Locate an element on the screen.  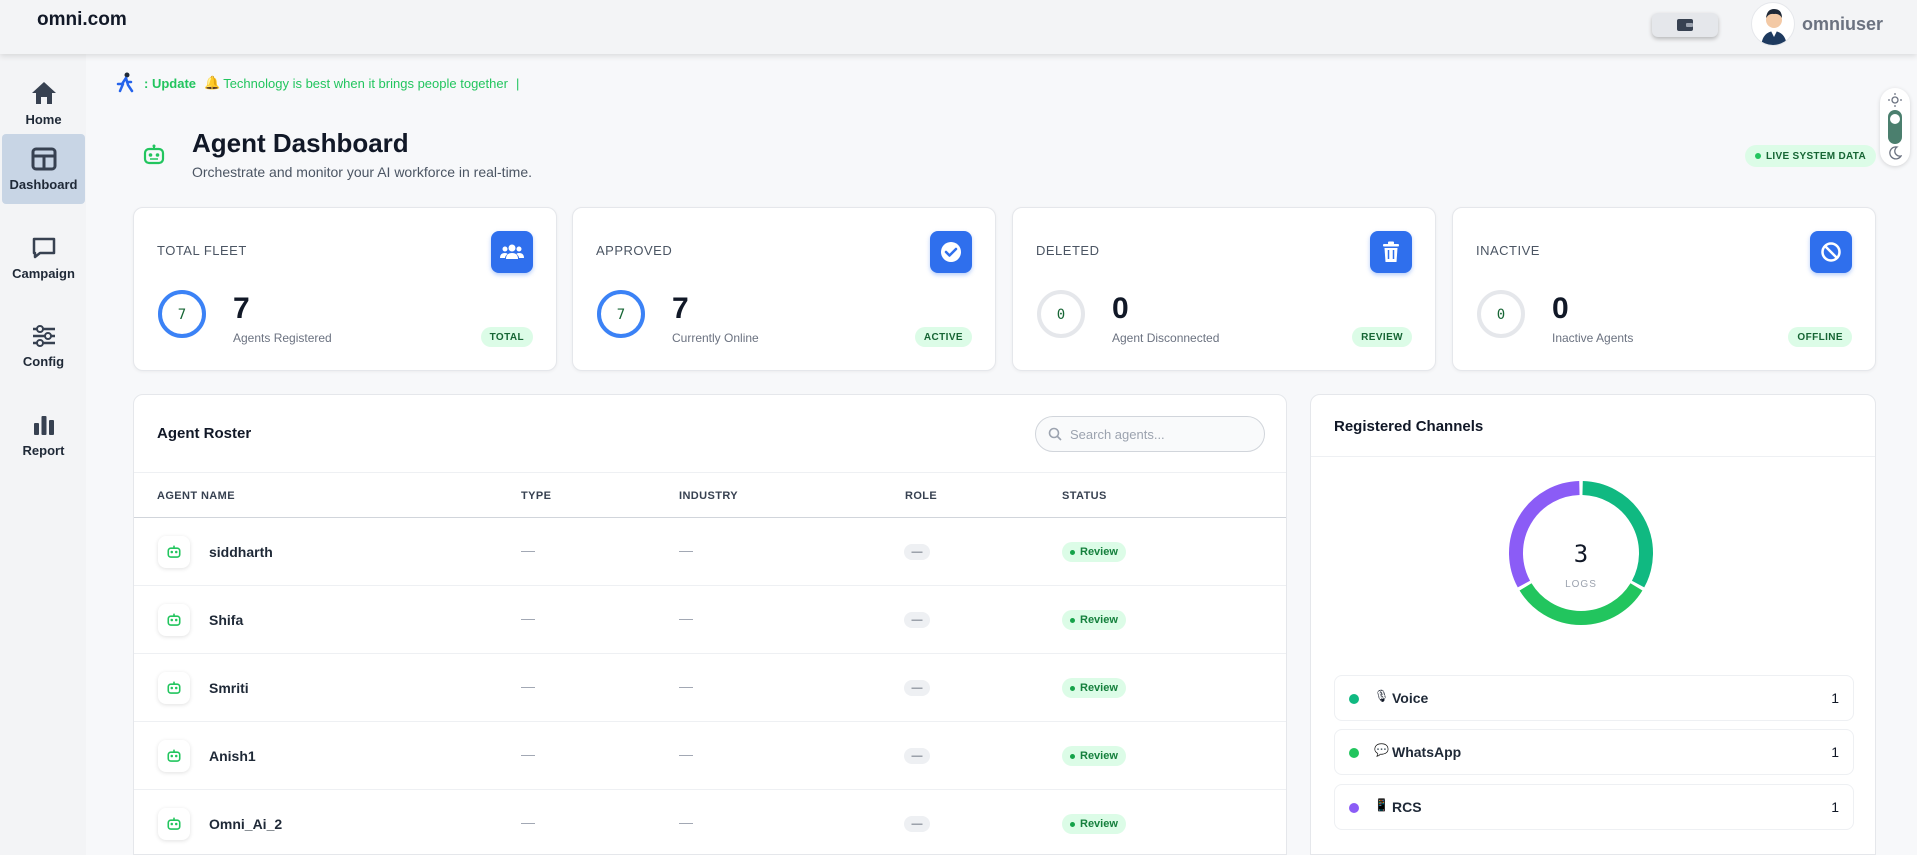
trash-icon-button is located at coordinates (1391, 252).